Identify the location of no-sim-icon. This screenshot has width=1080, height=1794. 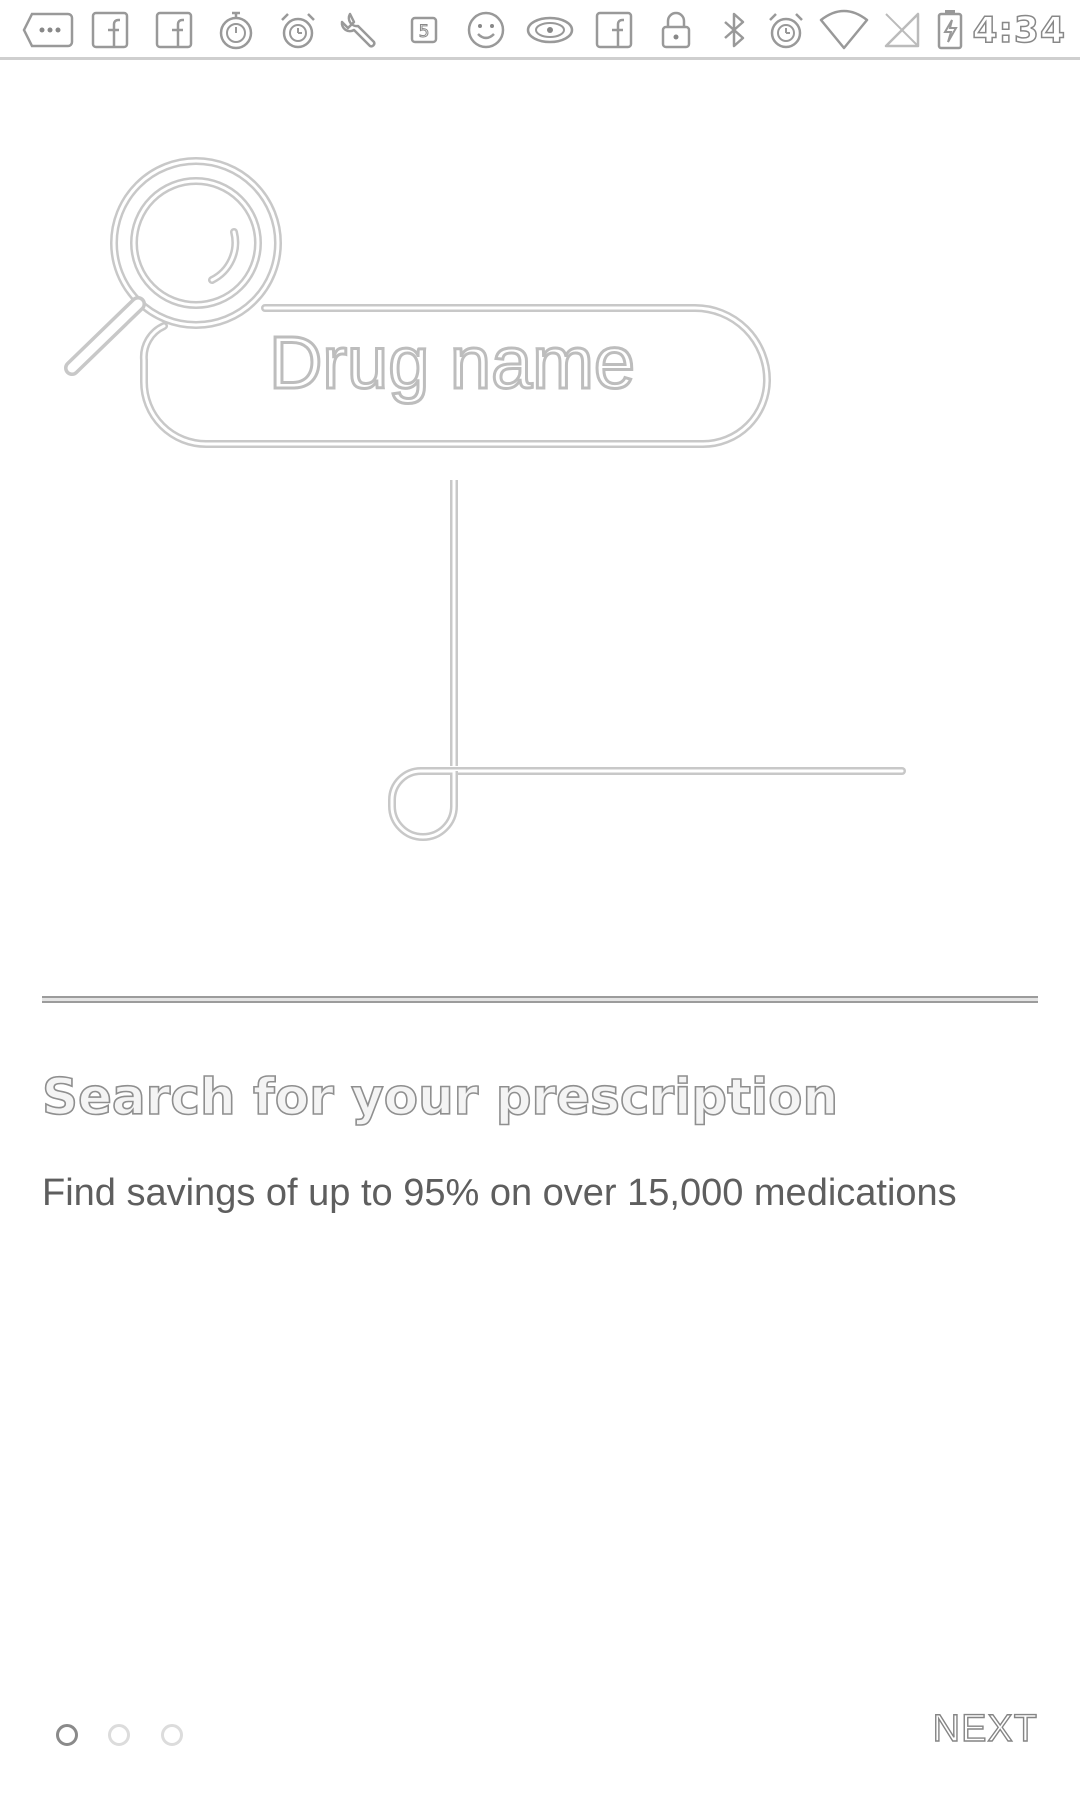
(902, 30).